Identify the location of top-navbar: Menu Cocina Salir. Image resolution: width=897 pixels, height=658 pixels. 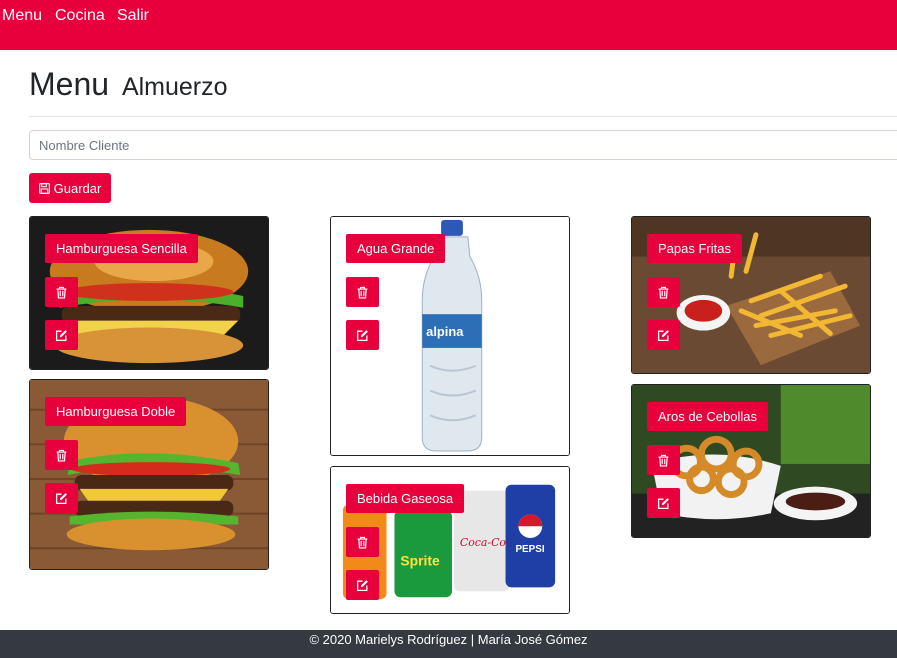
(448, 25).